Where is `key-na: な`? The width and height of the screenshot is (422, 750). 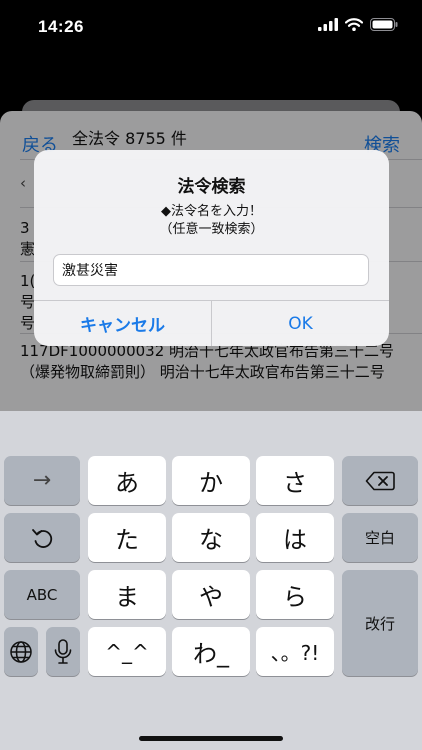 key-na: な is located at coordinates (211, 537).